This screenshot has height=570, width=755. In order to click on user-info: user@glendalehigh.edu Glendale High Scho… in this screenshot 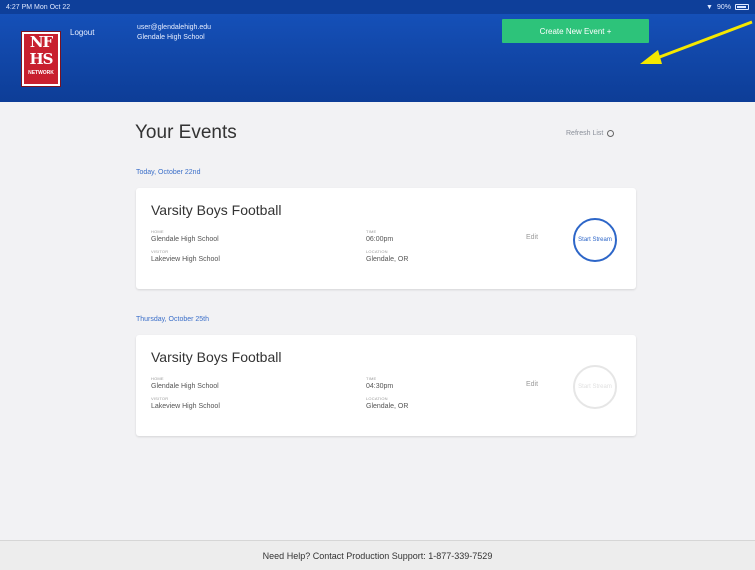, I will do `click(174, 33)`.